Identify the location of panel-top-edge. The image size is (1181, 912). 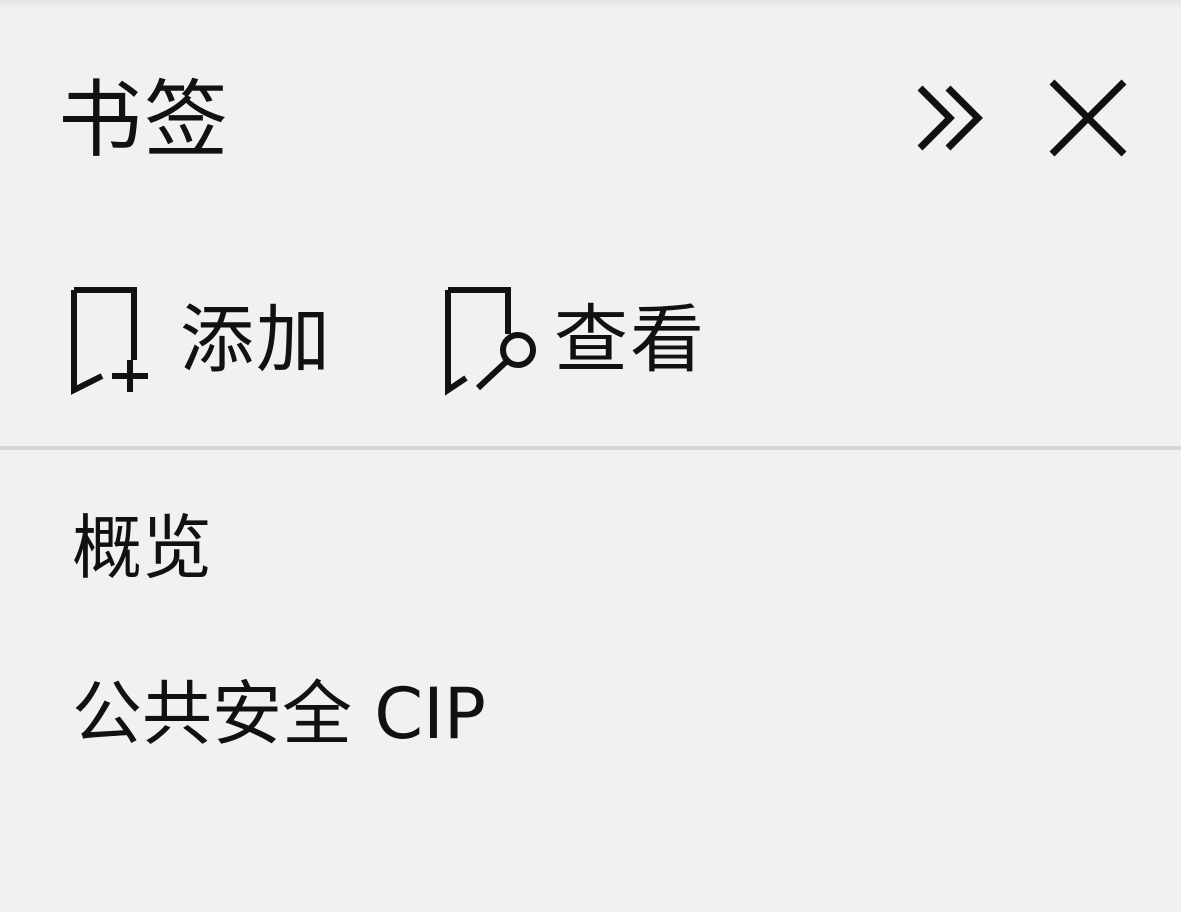
(590, 4).